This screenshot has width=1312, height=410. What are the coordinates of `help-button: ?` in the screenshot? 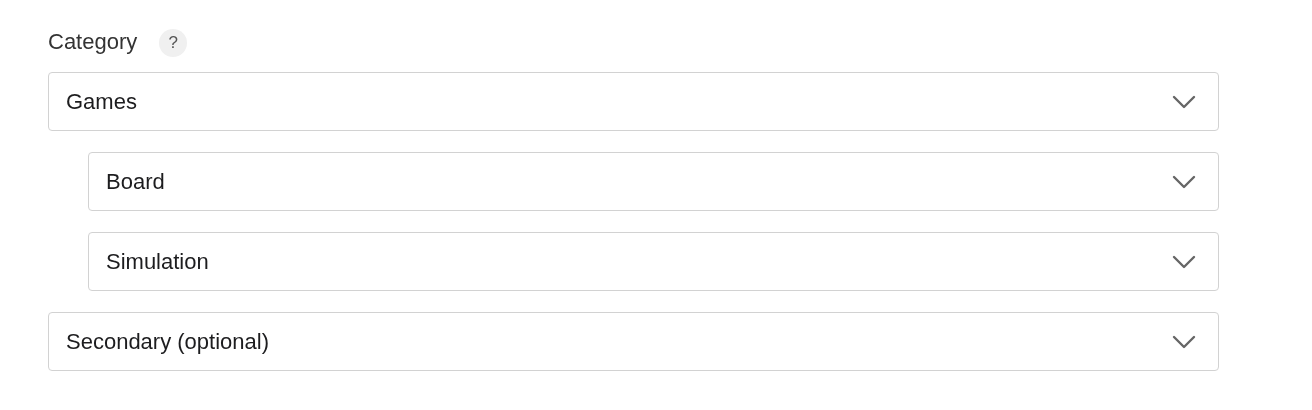 It's located at (173, 43).